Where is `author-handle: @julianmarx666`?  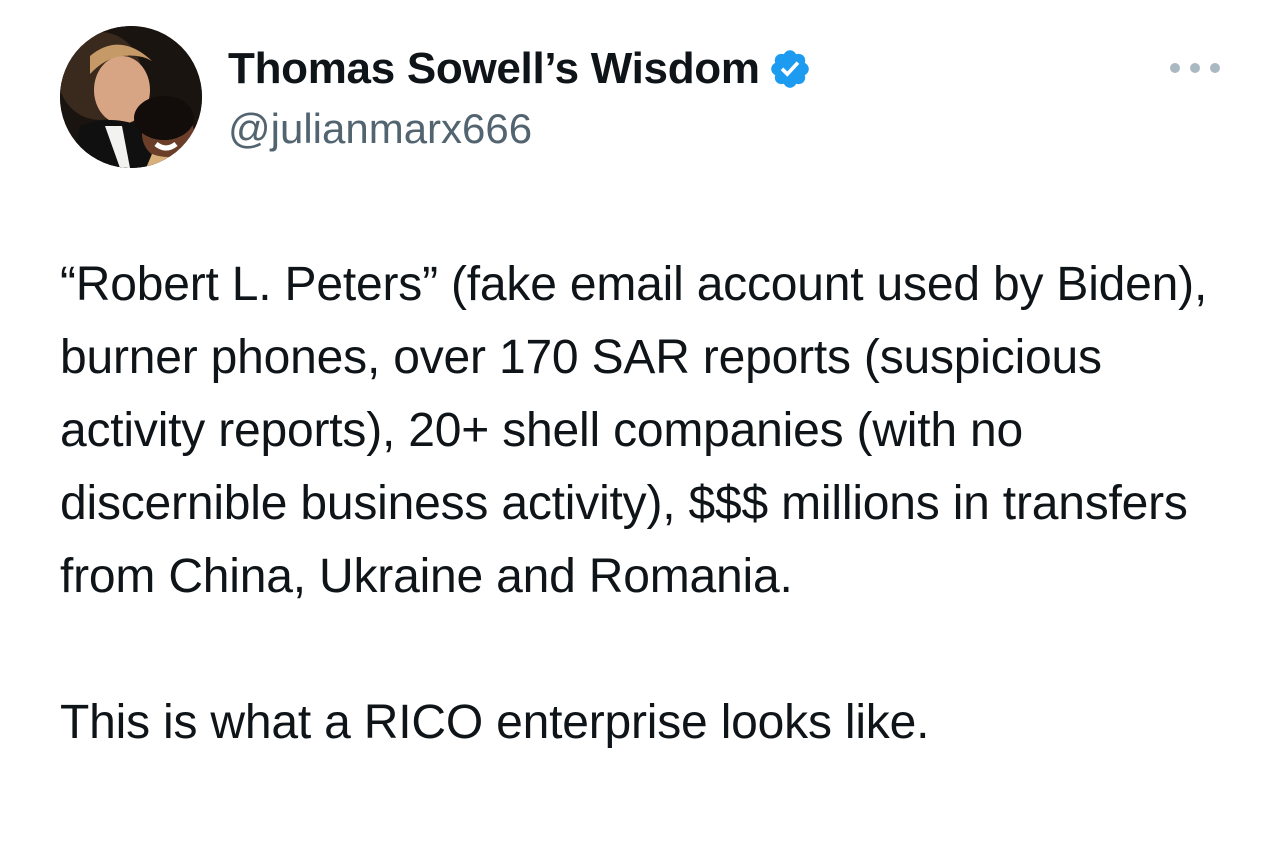 author-handle: @julianmarx666 is located at coordinates (520, 129).